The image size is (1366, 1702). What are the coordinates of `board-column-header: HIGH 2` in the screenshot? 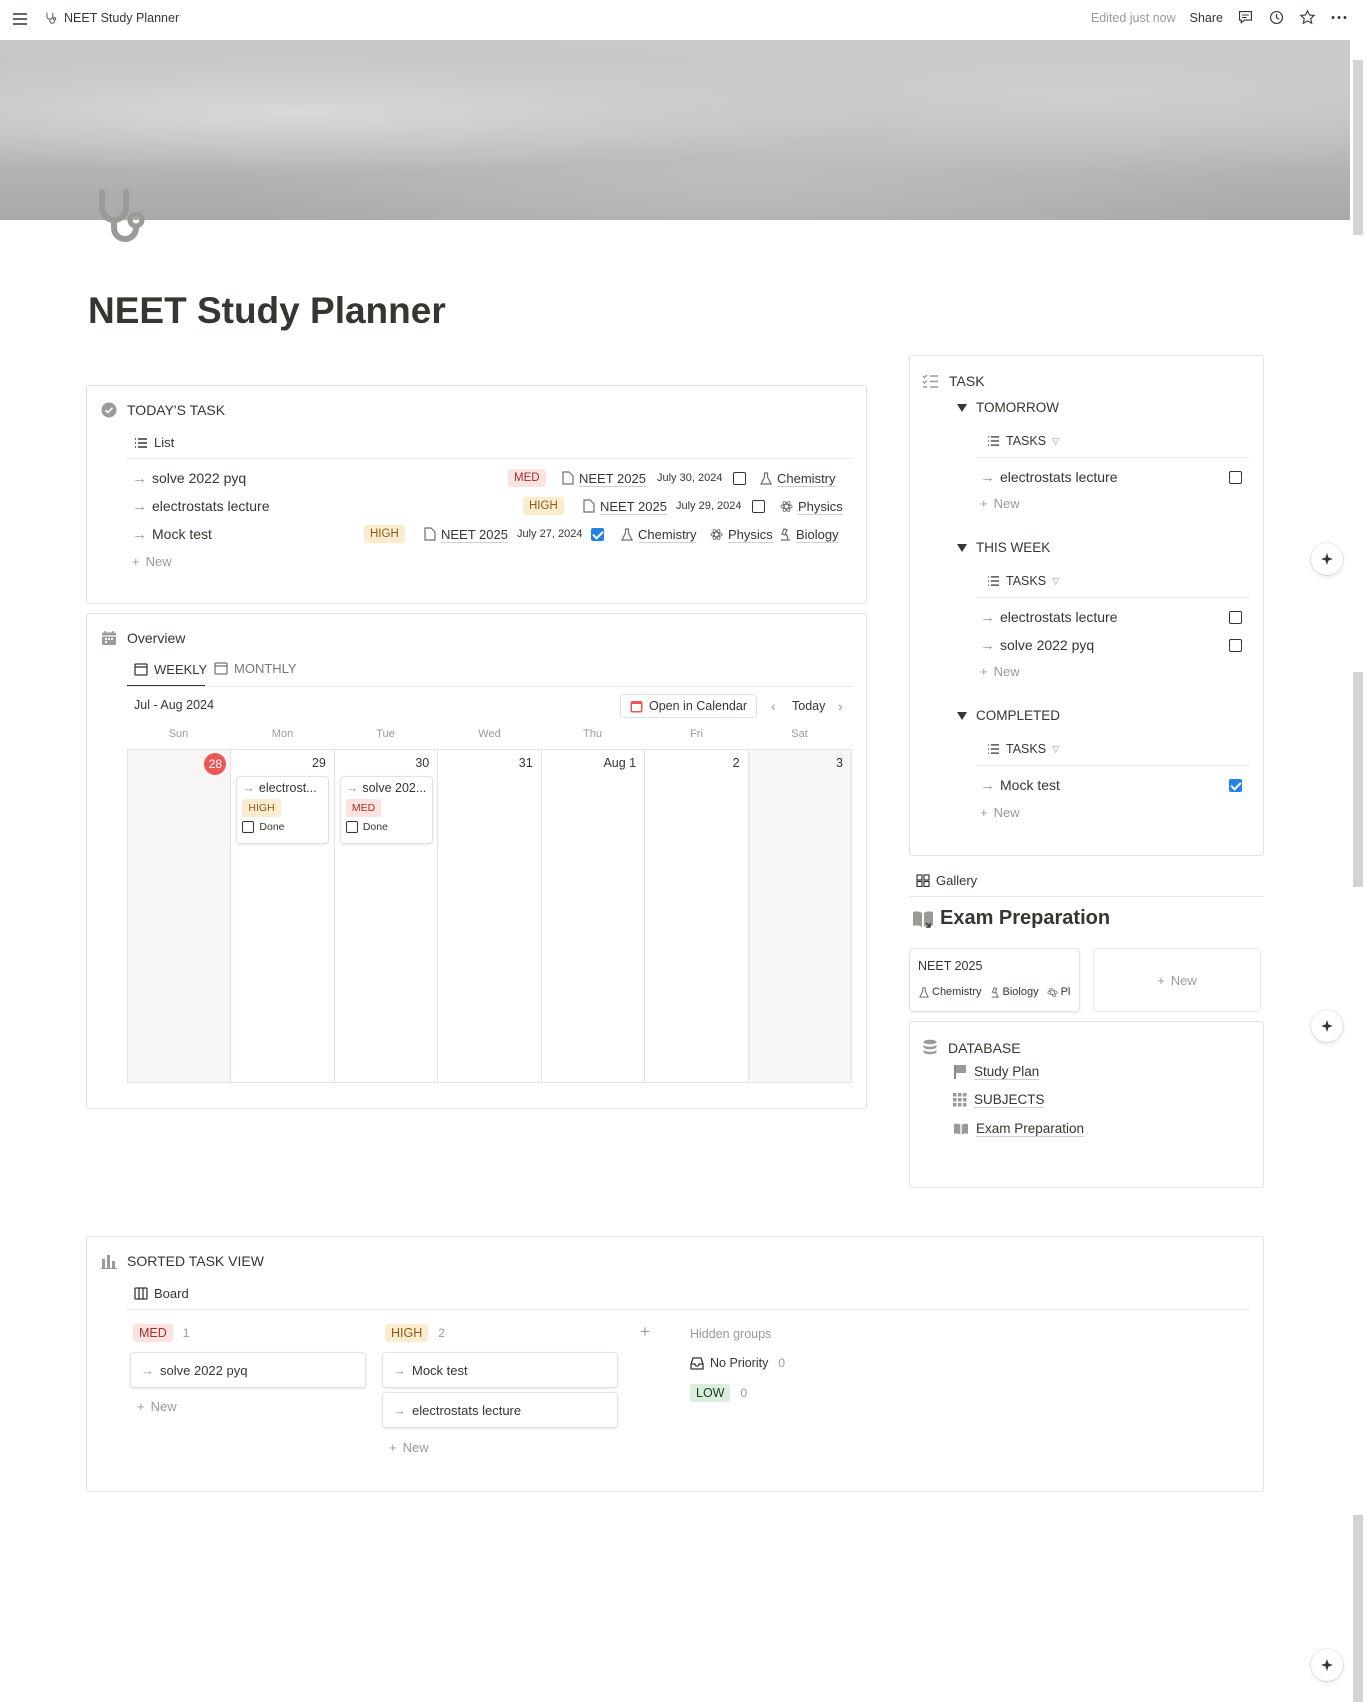 It's located at (415, 1333).